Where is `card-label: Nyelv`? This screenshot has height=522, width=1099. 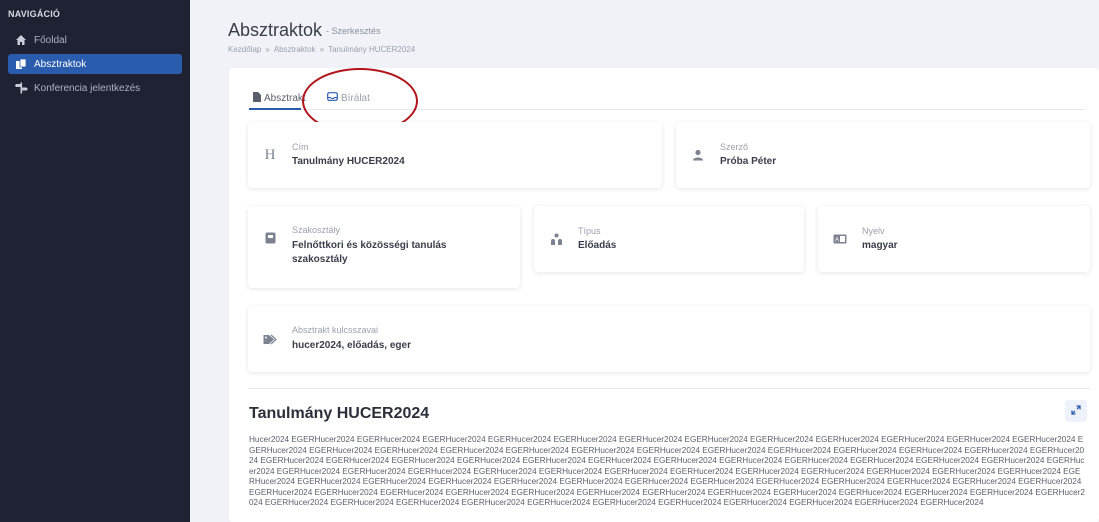
card-label: Nyelv is located at coordinates (873, 231).